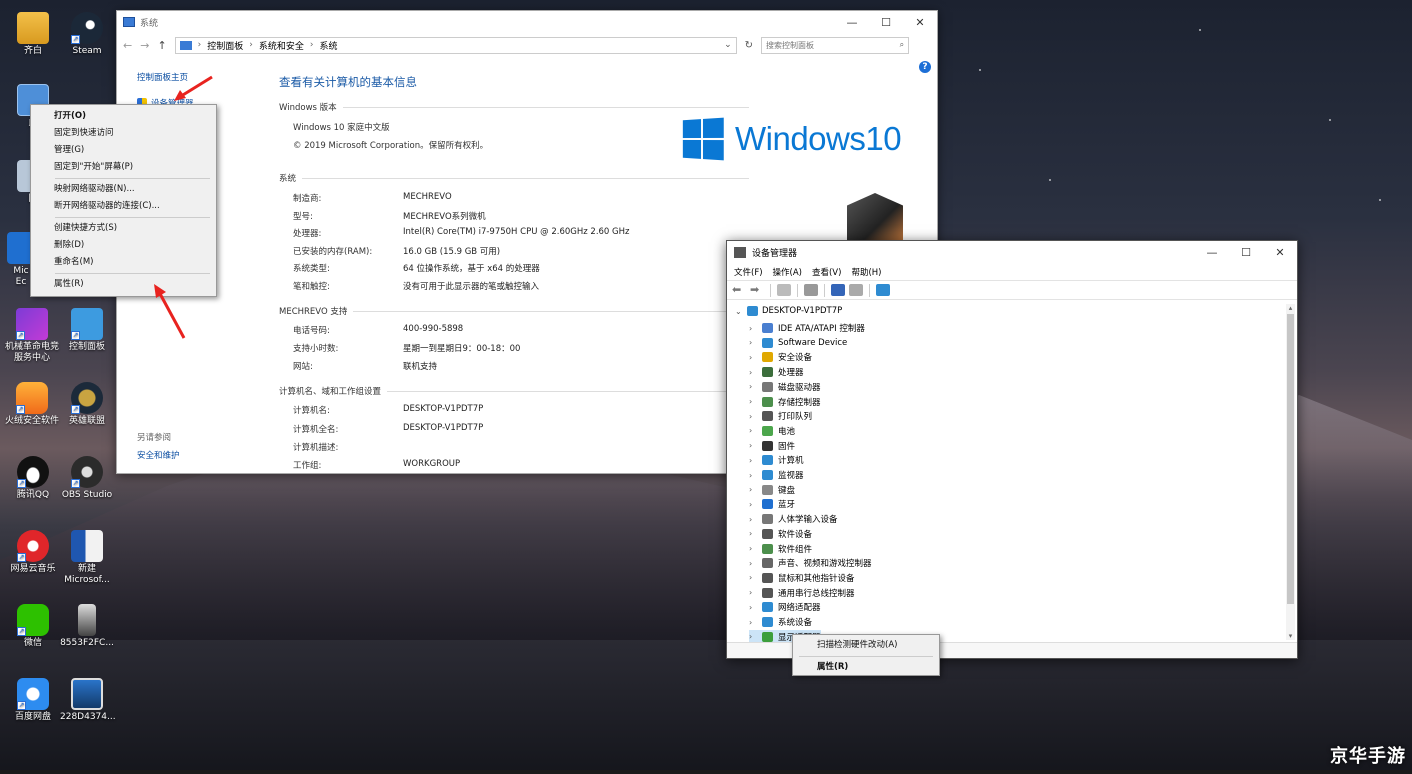 This screenshot has height=774, width=1412. What do you see at coordinates (33, 552) in the screenshot?
I see `desktop-icon-netease-music: ↗ 网易云音乐` at bounding box center [33, 552].